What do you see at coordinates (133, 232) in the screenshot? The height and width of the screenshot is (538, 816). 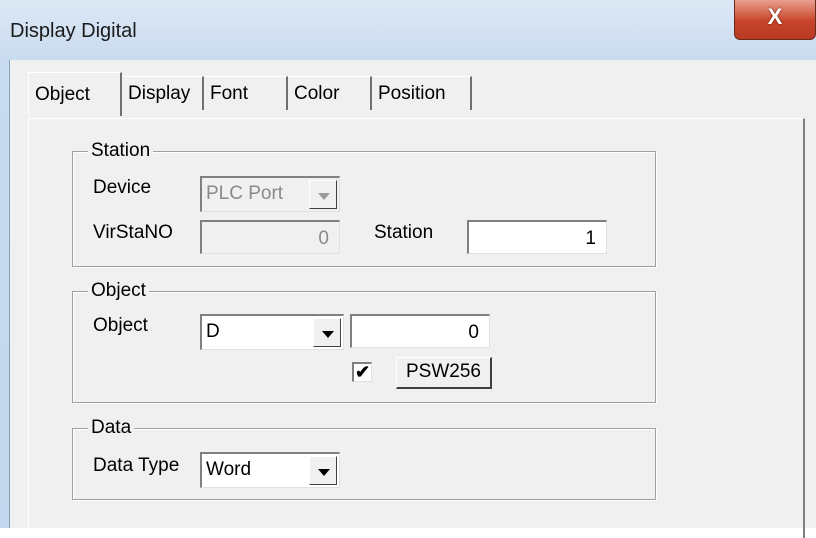 I see `virstano-label: VirStaNO` at bounding box center [133, 232].